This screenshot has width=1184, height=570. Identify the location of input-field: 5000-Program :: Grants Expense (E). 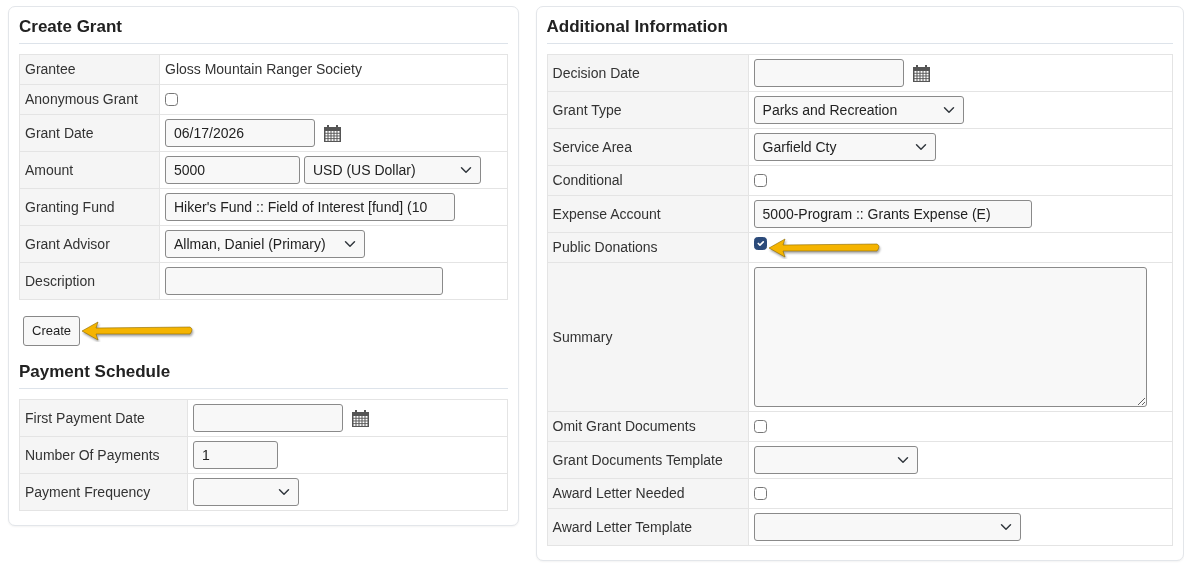
(892, 214).